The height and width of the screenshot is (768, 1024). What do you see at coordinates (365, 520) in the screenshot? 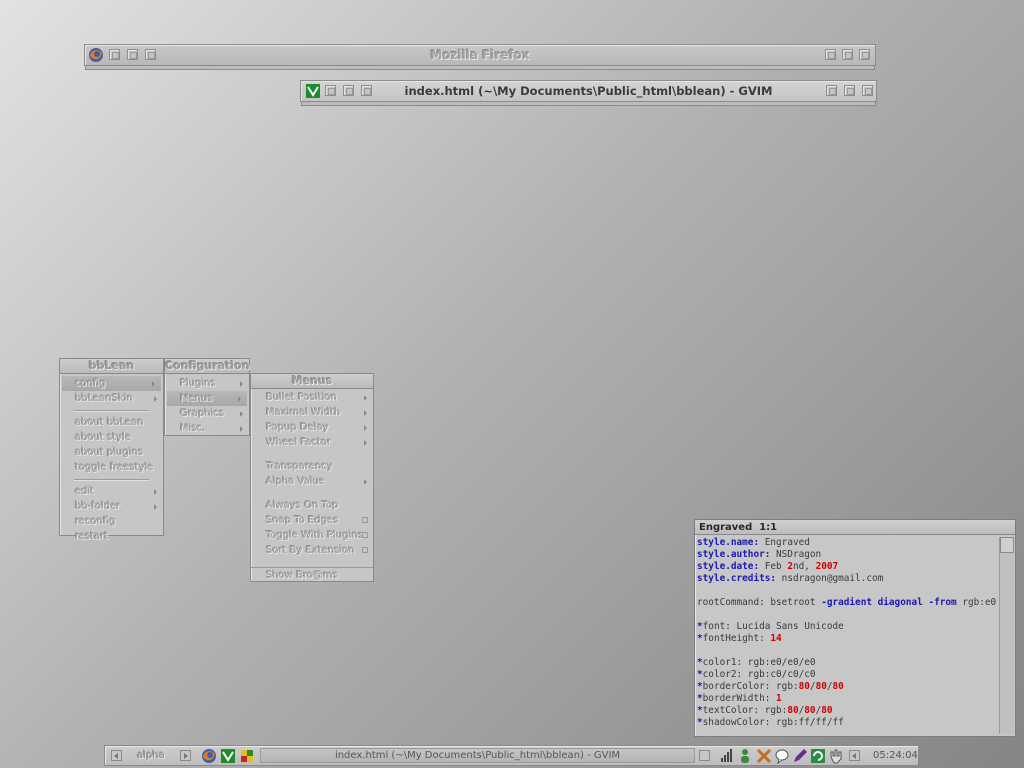
I see `checkbox-icon` at bounding box center [365, 520].